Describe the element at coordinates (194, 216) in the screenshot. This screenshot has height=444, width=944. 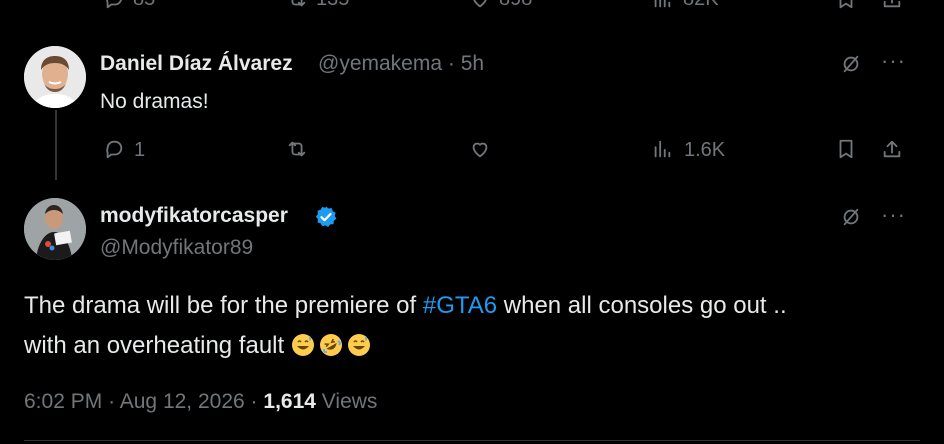
I see `display-name: modyfikatorcasper` at that location.